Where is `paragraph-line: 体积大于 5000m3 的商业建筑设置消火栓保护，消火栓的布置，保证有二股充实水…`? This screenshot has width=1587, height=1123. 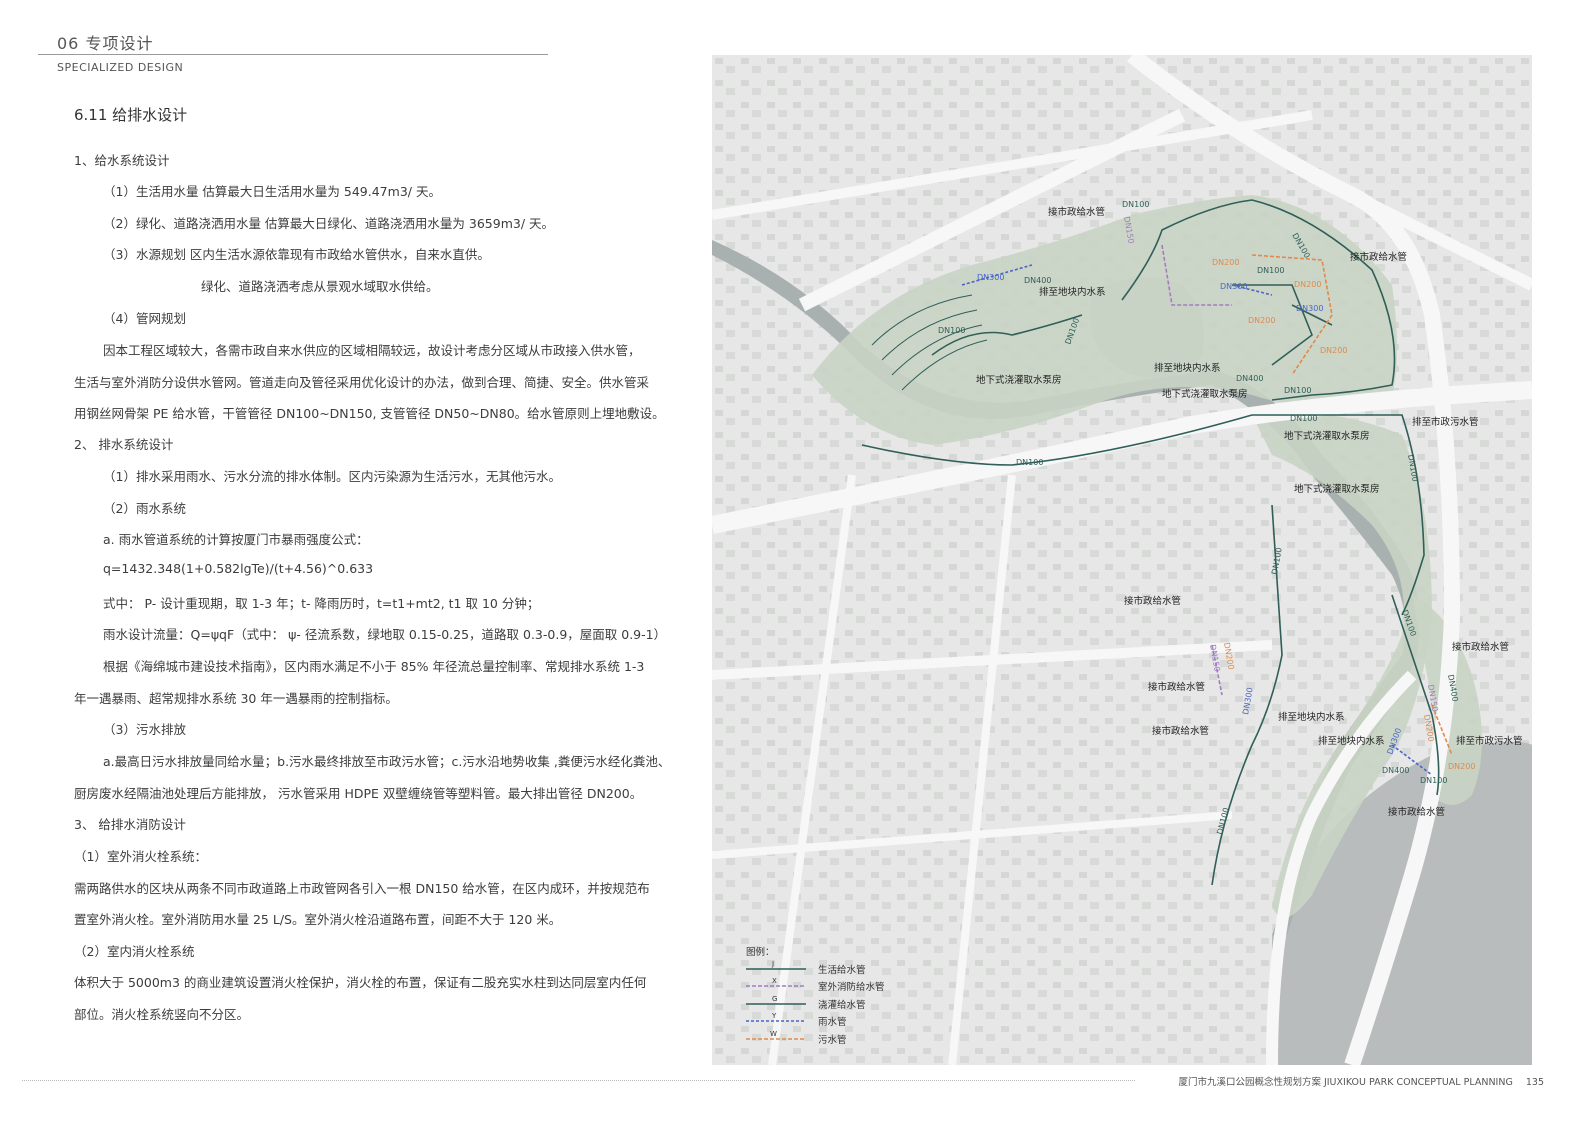
paragraph-line: 体积大于 5000m3 的商业建筑设置消火栓保护，消火栓的布置，保证有二股充实水… is located at coordinates (360, 982).